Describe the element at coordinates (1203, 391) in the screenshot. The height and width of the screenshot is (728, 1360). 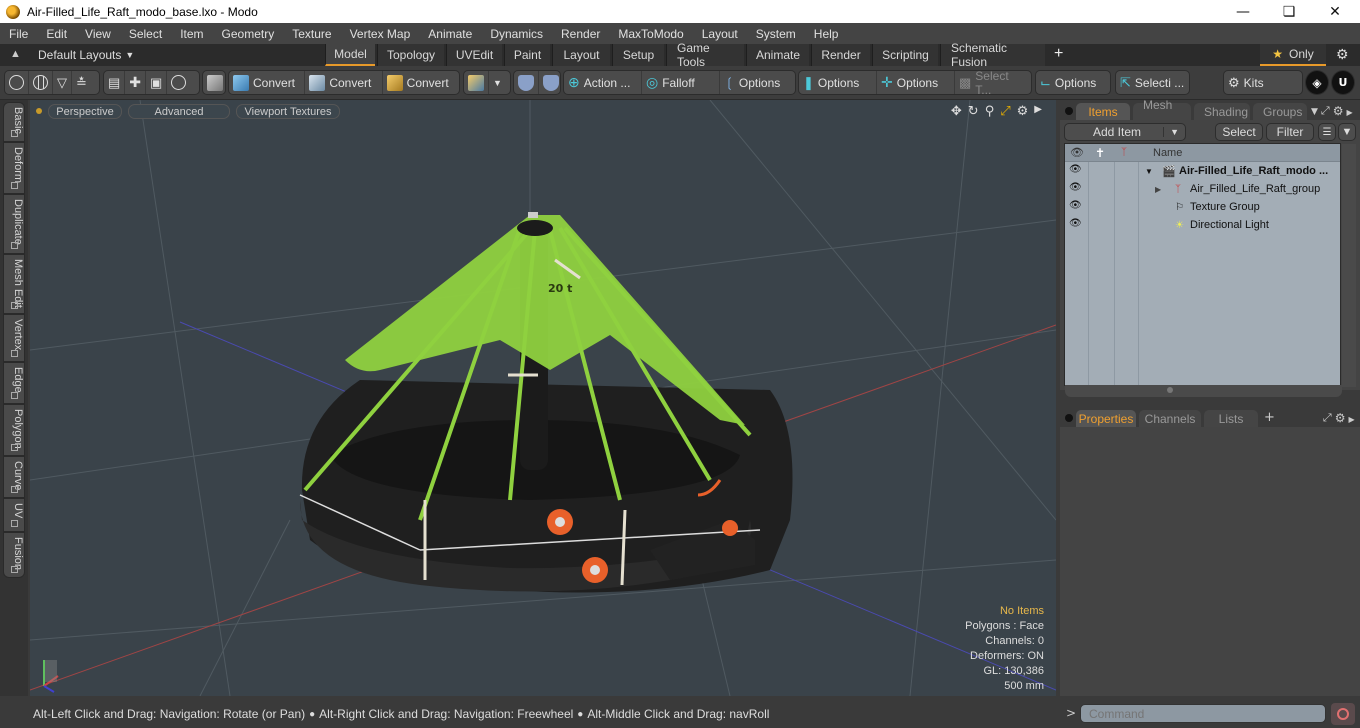
I see `horizontal-scrollbar` at that location.